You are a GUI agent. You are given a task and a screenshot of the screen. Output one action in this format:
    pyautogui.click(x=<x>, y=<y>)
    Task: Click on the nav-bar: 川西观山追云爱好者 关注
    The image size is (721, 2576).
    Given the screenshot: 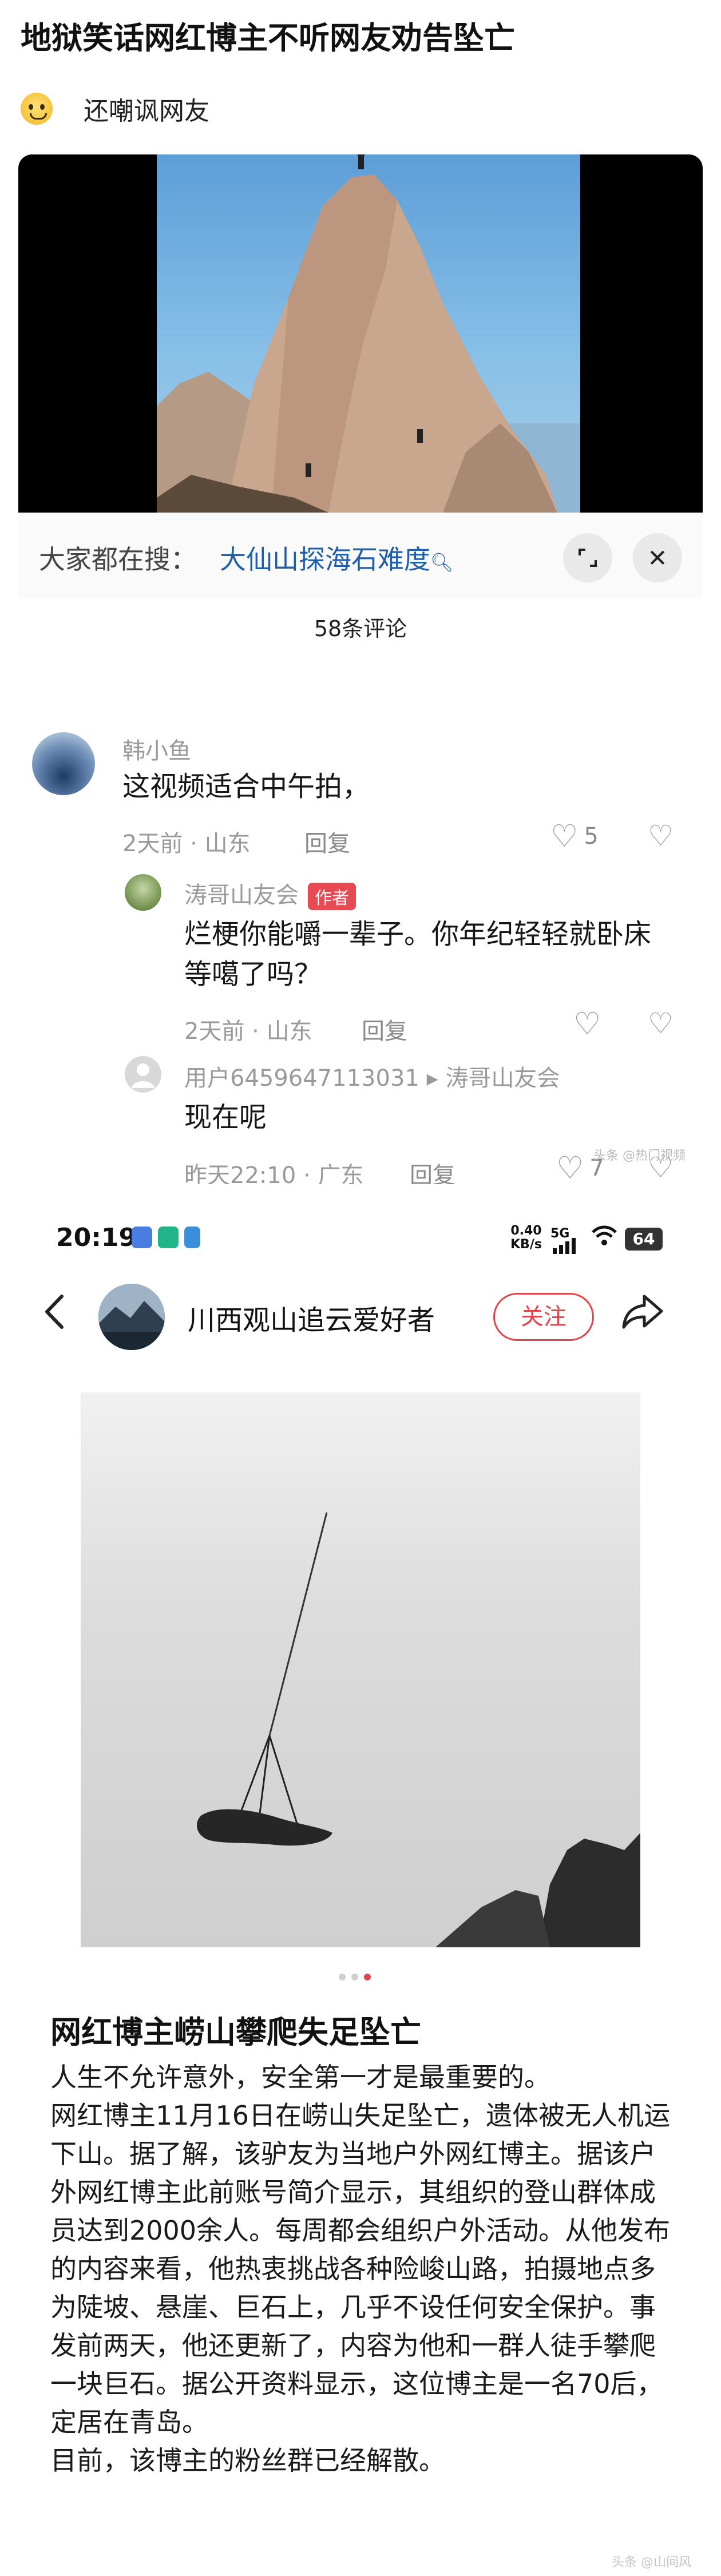 What is the action you would take?
    pyautogui.click(x=360, y=1313)
    